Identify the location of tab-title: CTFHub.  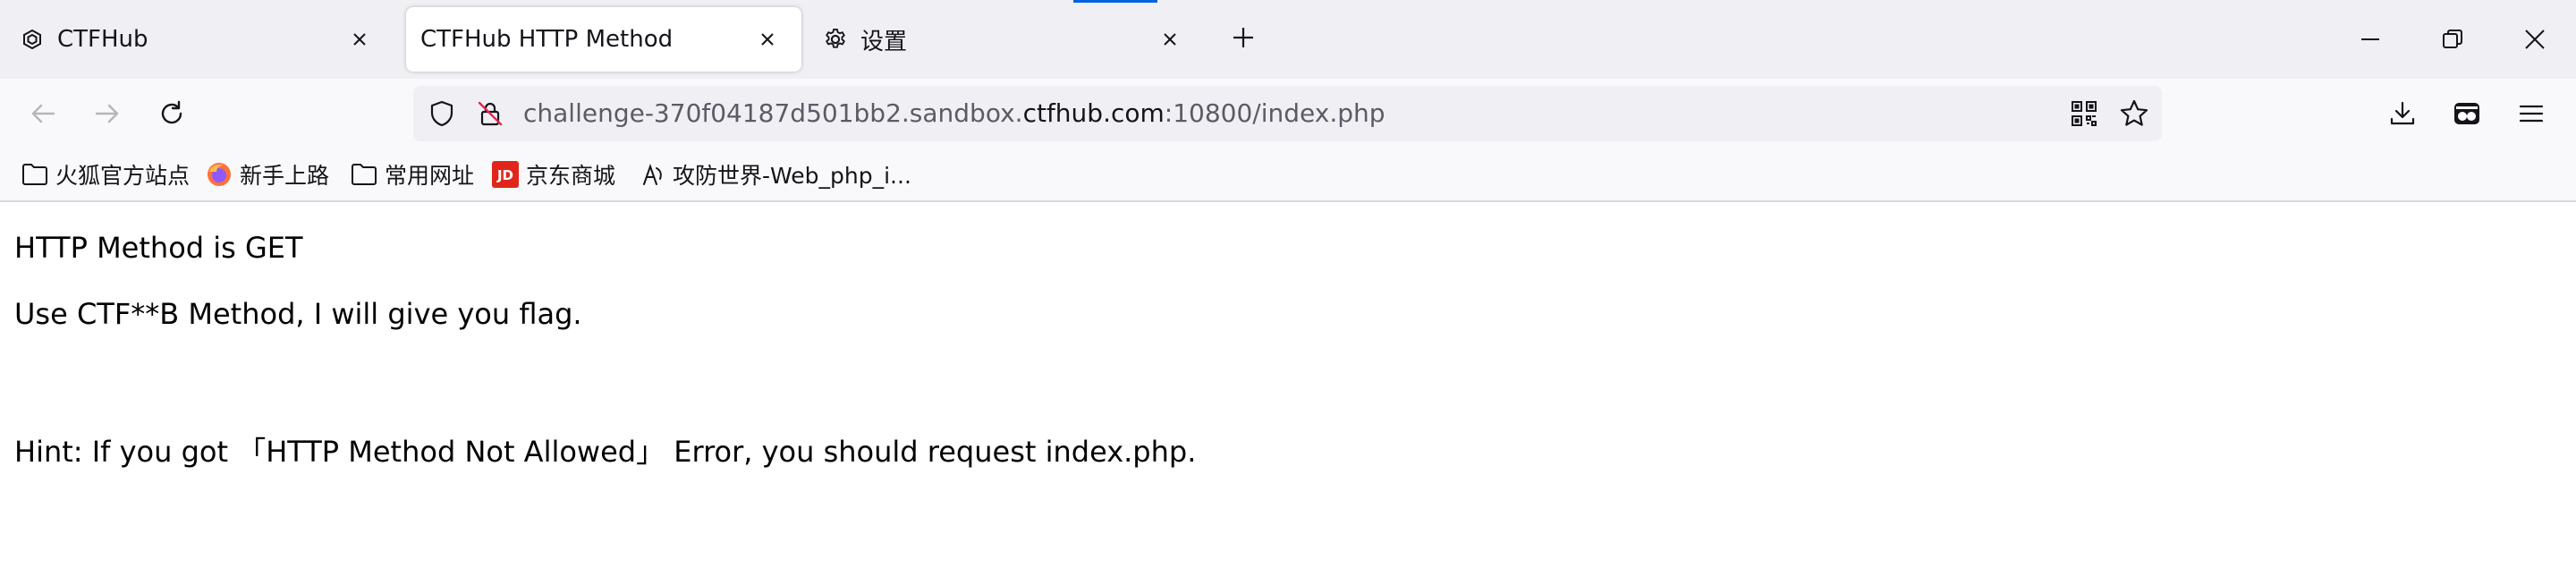
(102, 39).